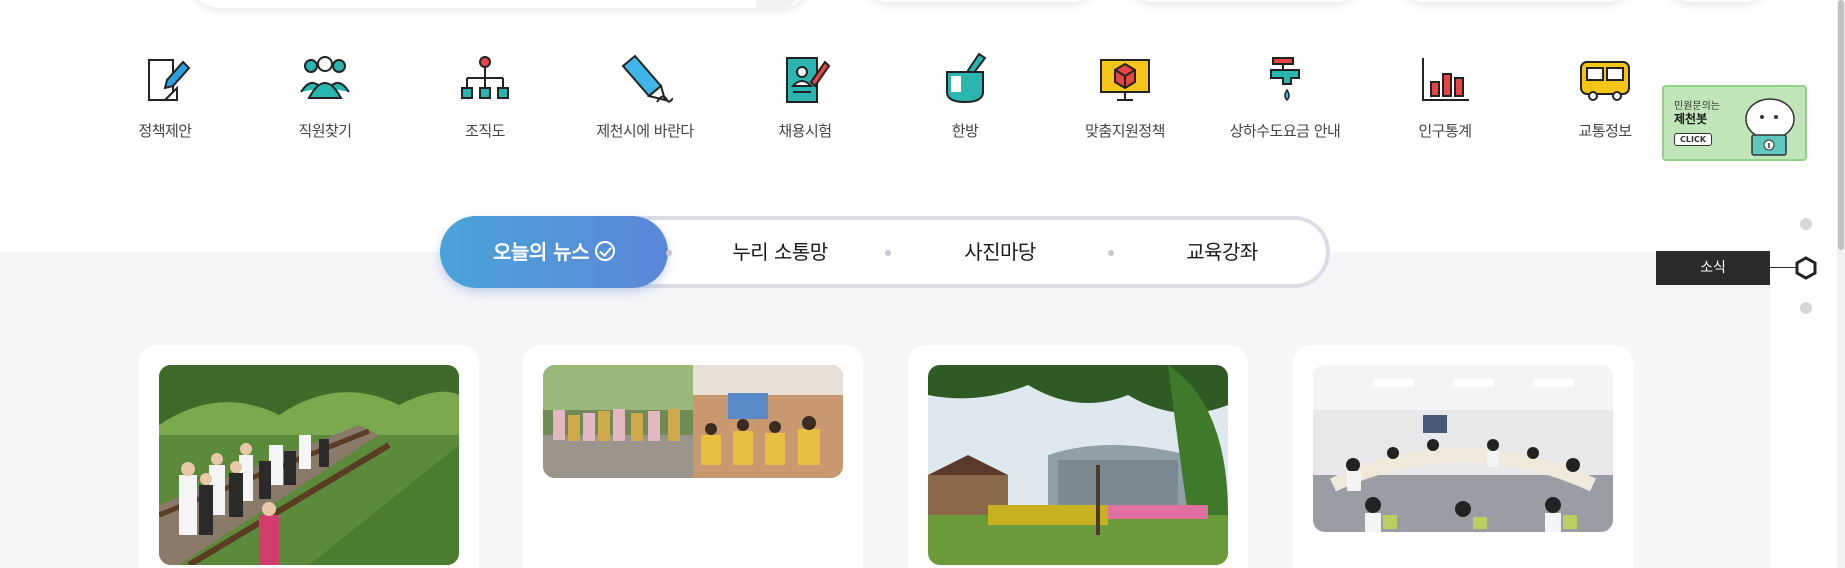  I want to click on check-circle-icon, so click(604, 251).